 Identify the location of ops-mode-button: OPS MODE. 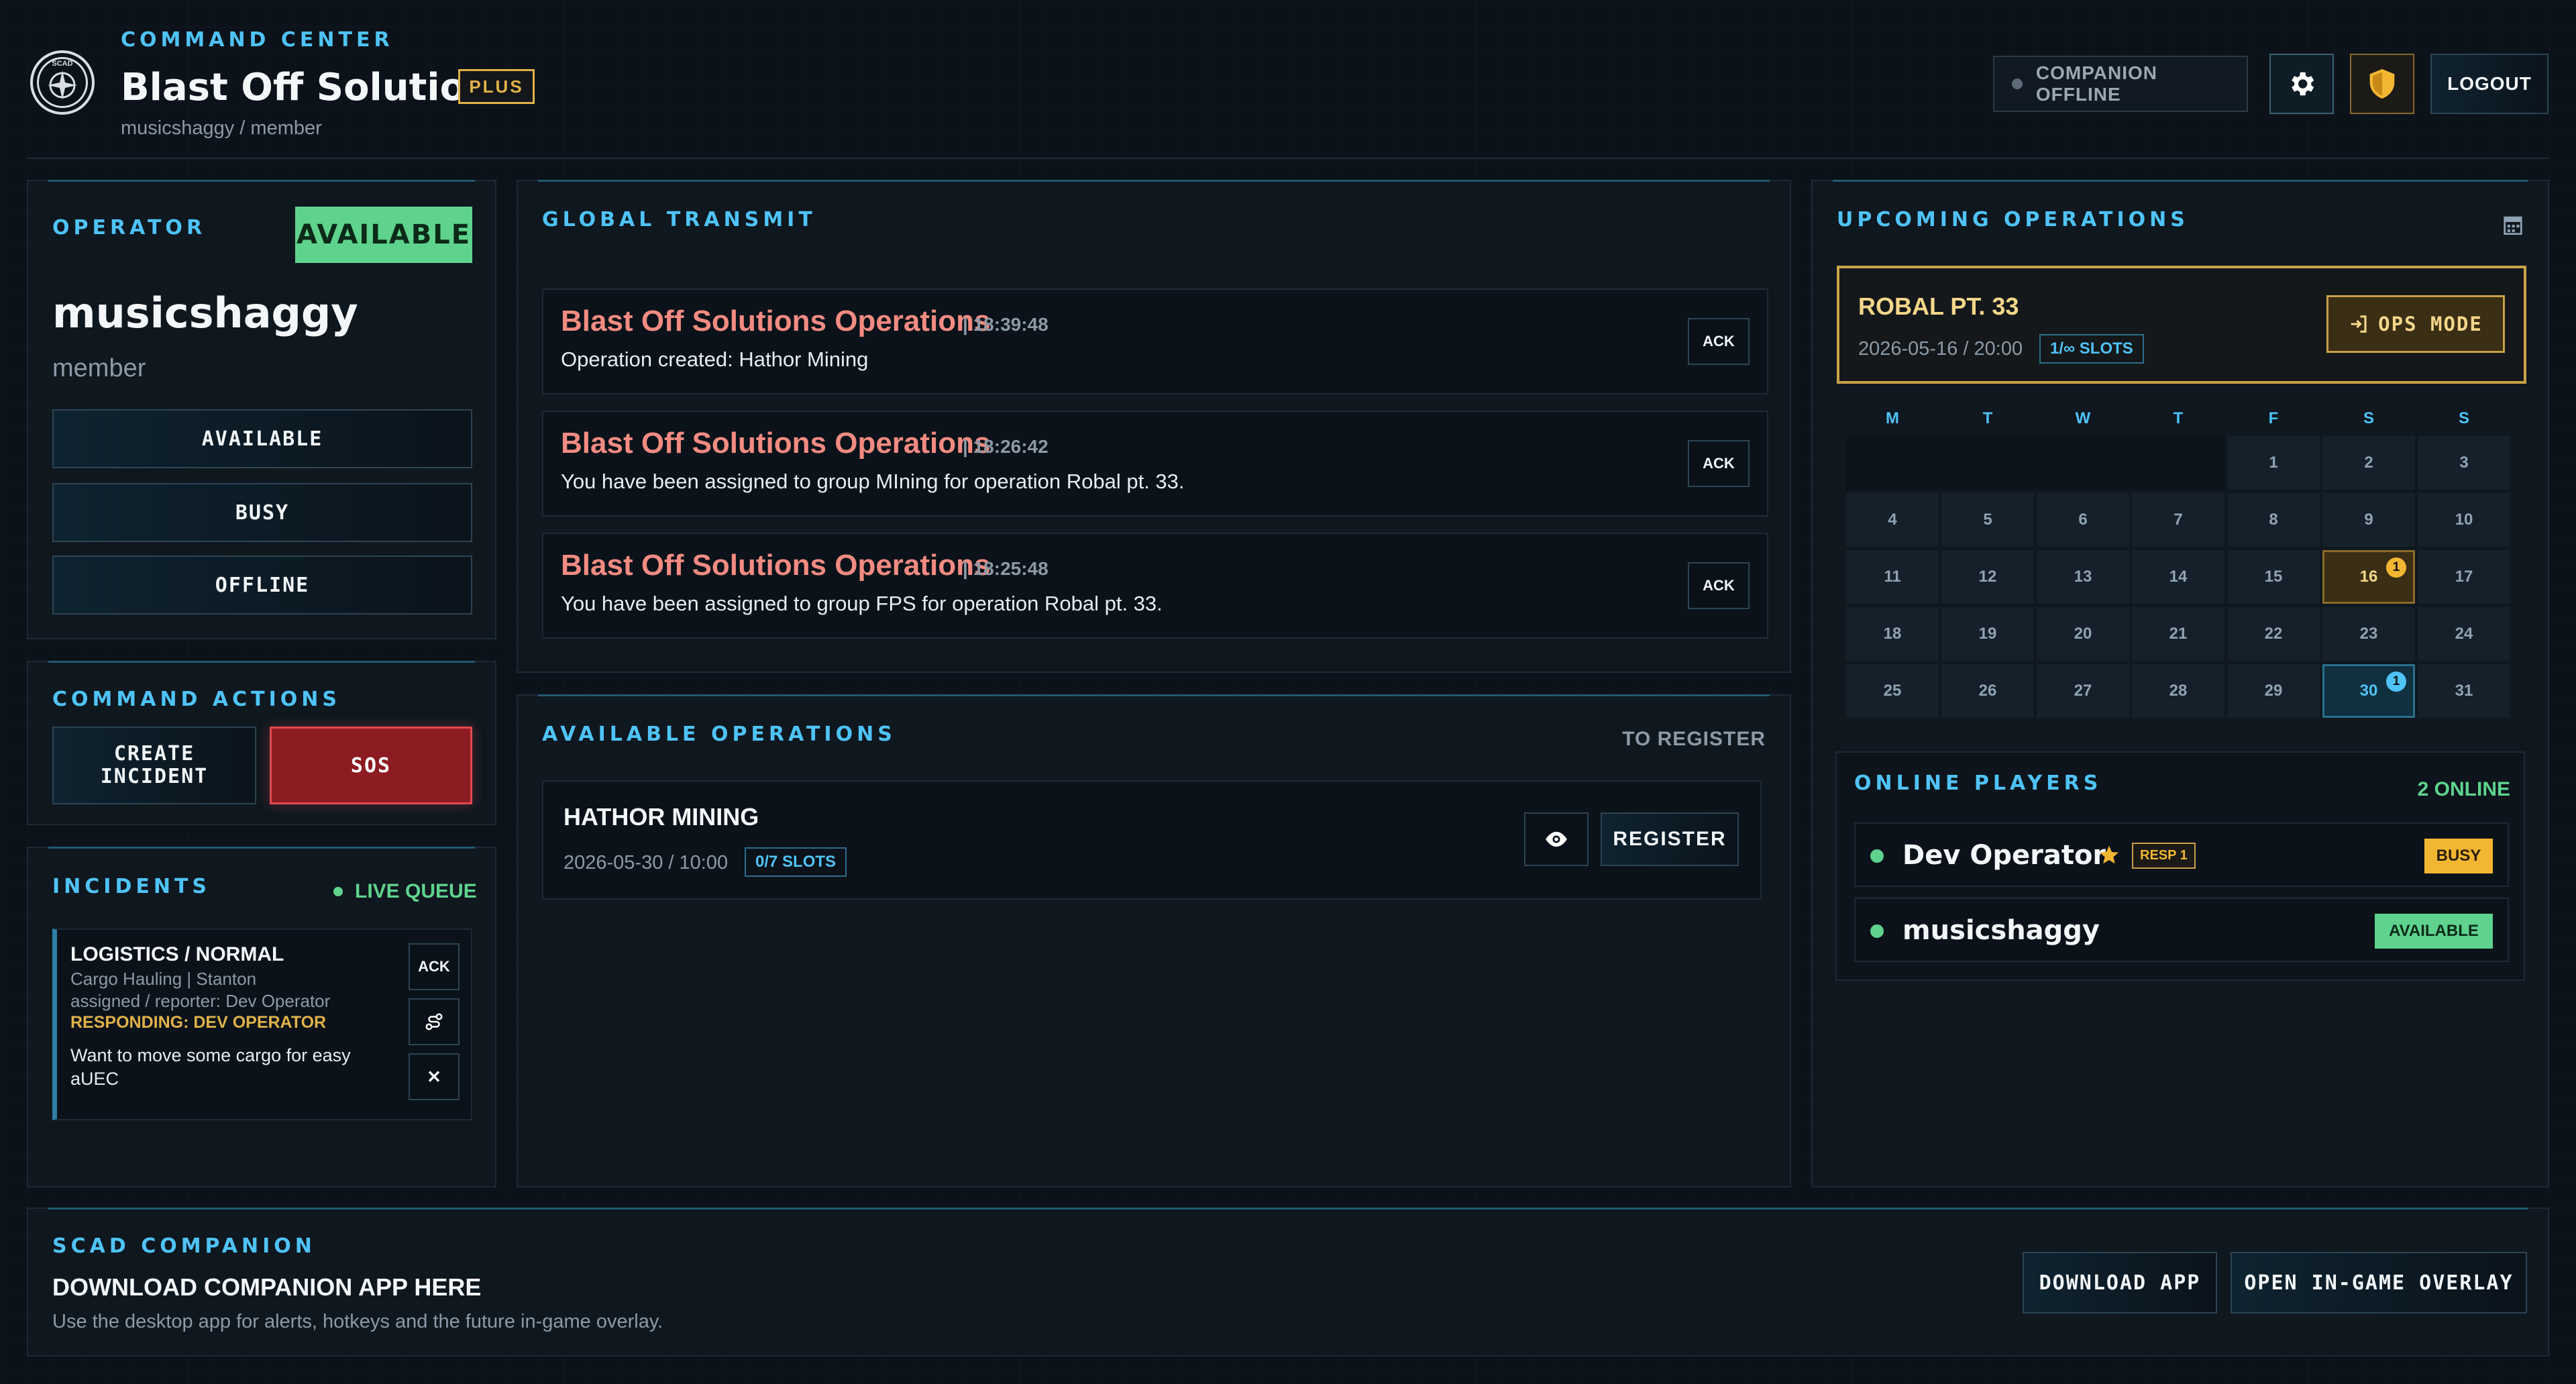
(2415, 324).